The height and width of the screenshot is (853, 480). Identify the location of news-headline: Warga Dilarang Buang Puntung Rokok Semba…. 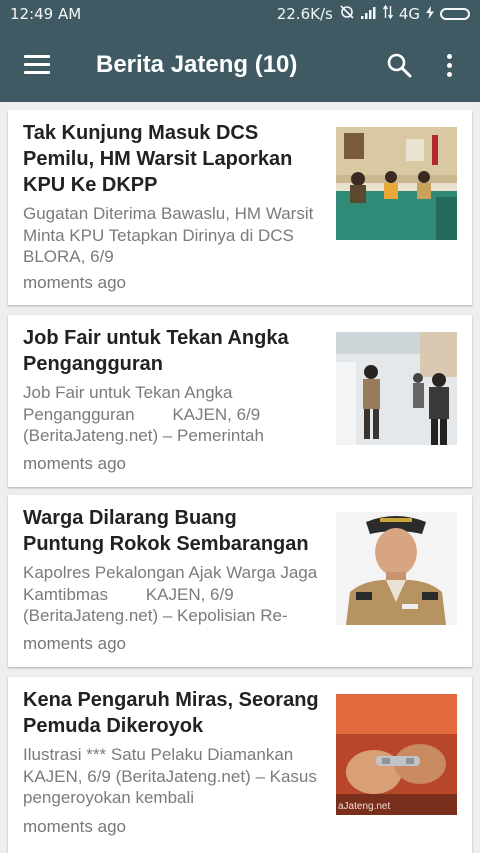
(173, 531).